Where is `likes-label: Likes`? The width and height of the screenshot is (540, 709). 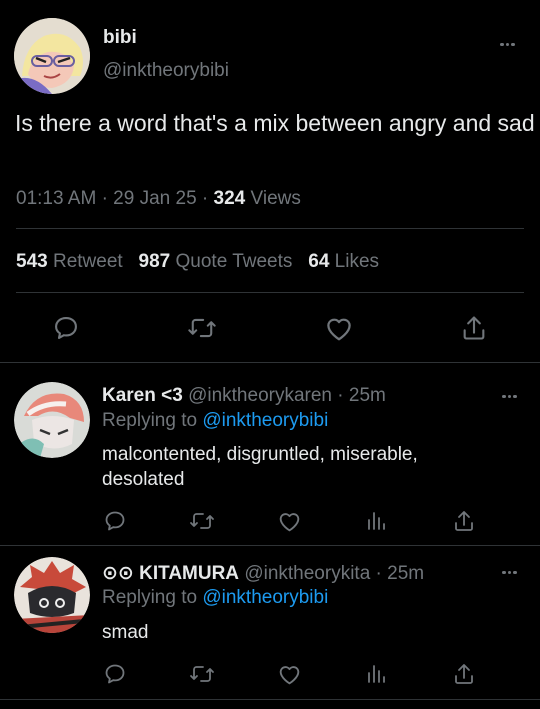 likes-label: Likes is located at coordinates (357, 261).